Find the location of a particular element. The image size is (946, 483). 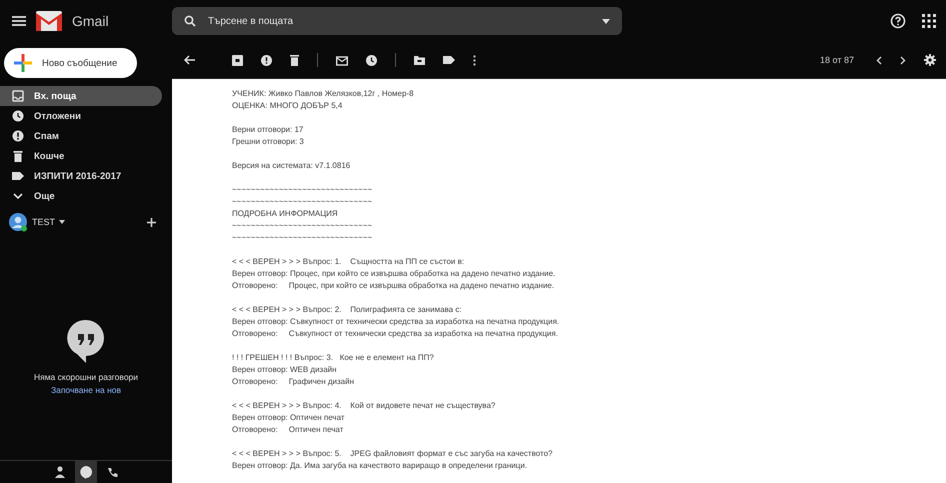

sidebar-item: Вх. поща is located at coordinates (81, 96).